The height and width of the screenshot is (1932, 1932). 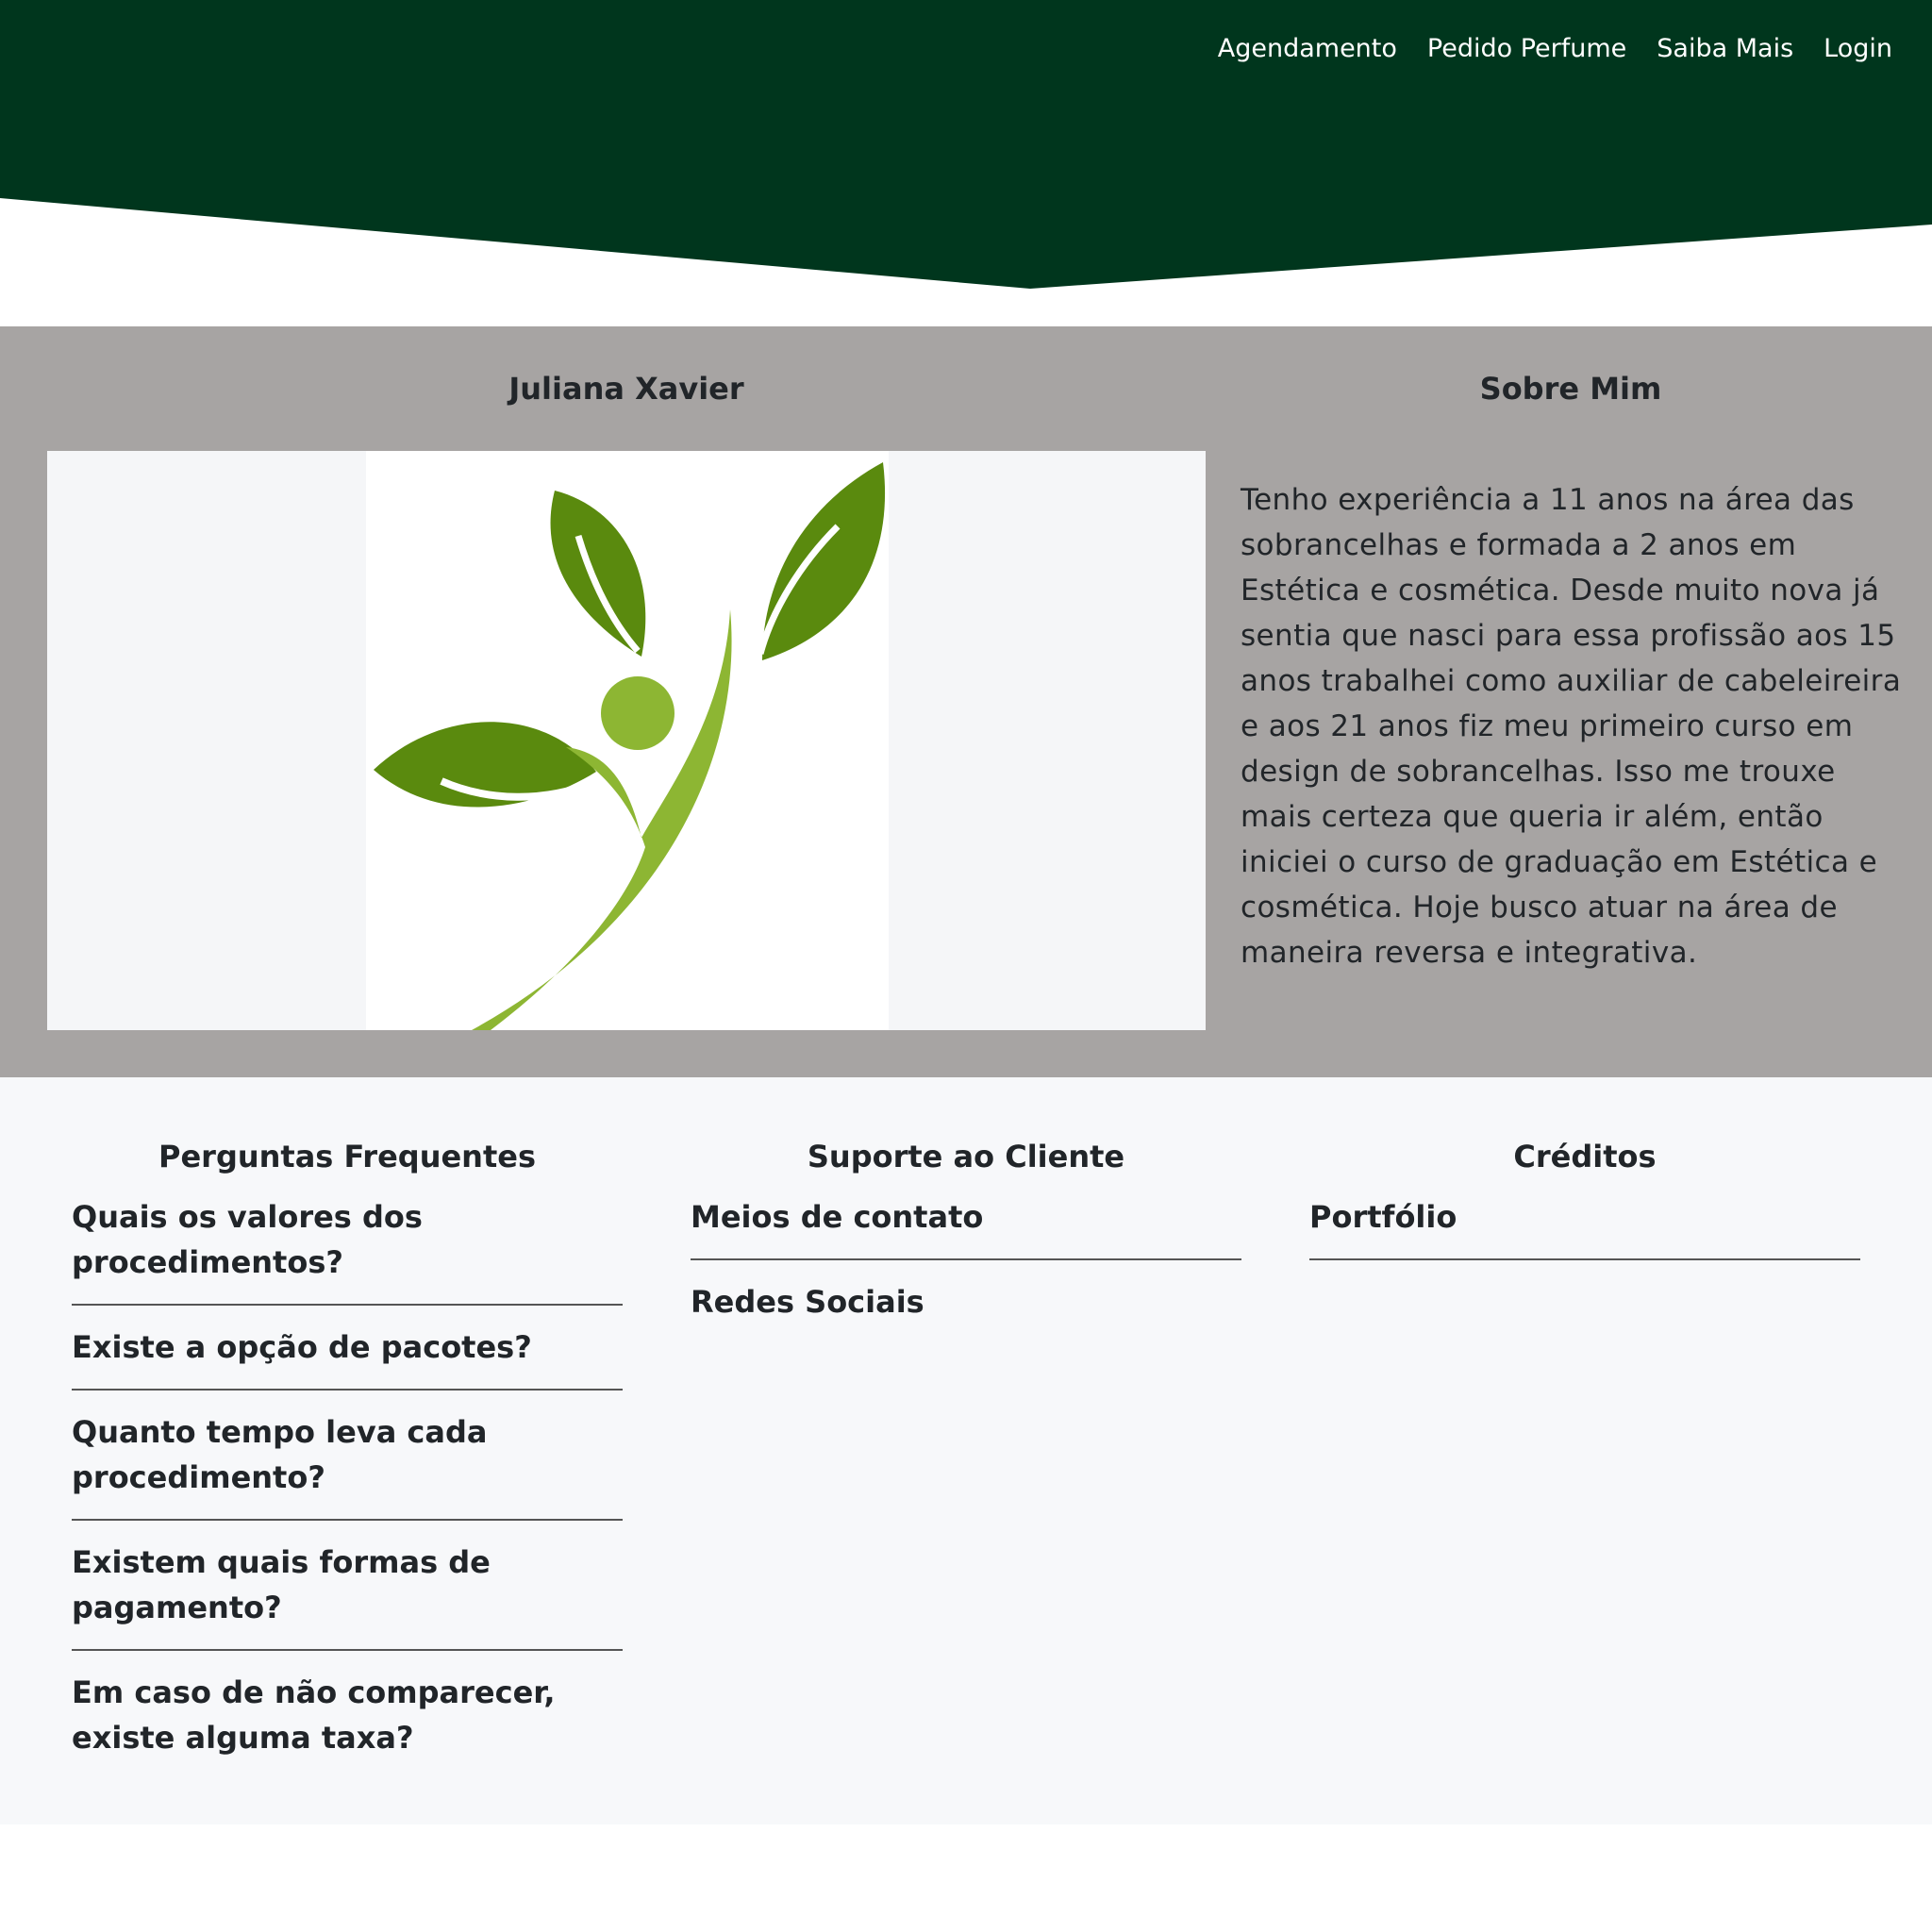 What do you see at coordinates (1584, 1227) in the screenshot?
I see `credits-item-portfolio: Portfólio` at bounding box center [1584, 1227].